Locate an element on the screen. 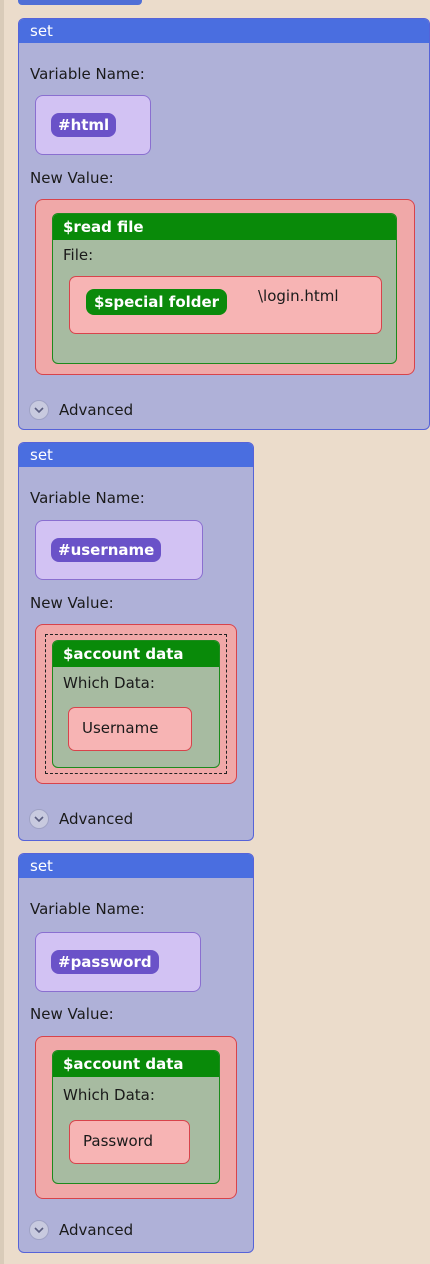 The image size is (430, 1264). which-data-value: Password is located at coordinates (118, 1141).